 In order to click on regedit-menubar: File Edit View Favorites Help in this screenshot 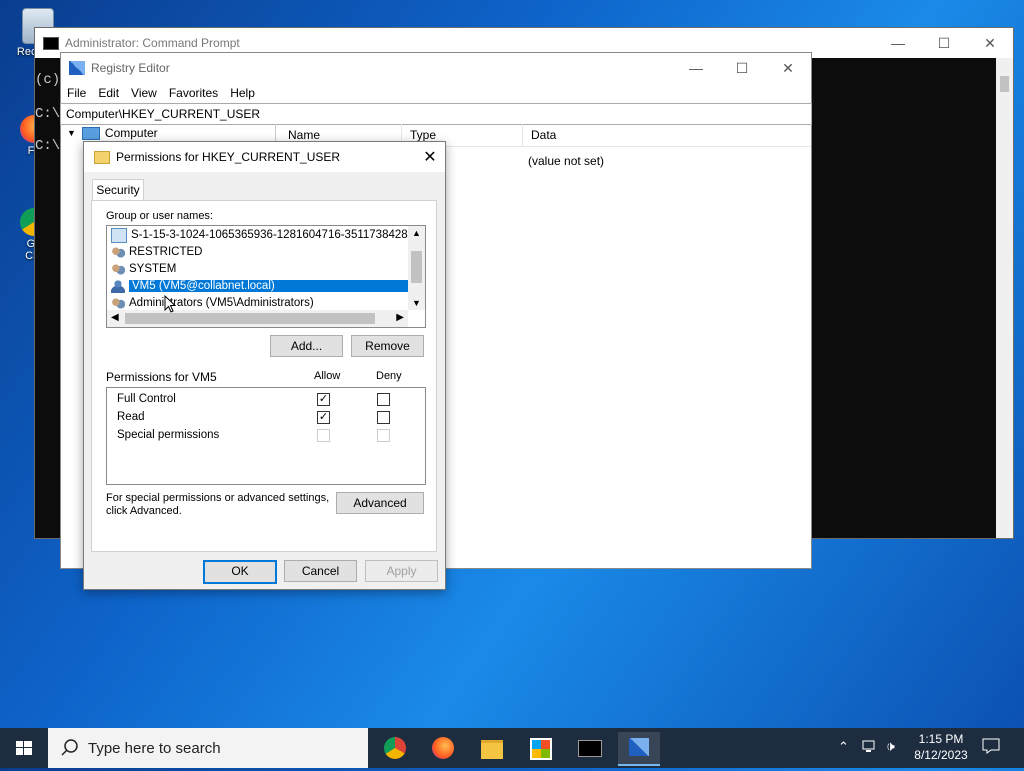, I will do `click(436, 93)`.